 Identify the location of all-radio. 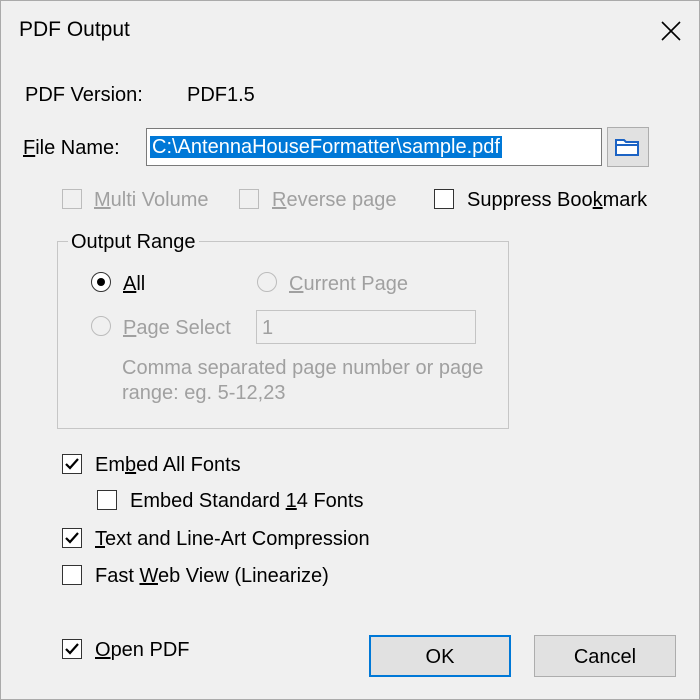
(101, 282).